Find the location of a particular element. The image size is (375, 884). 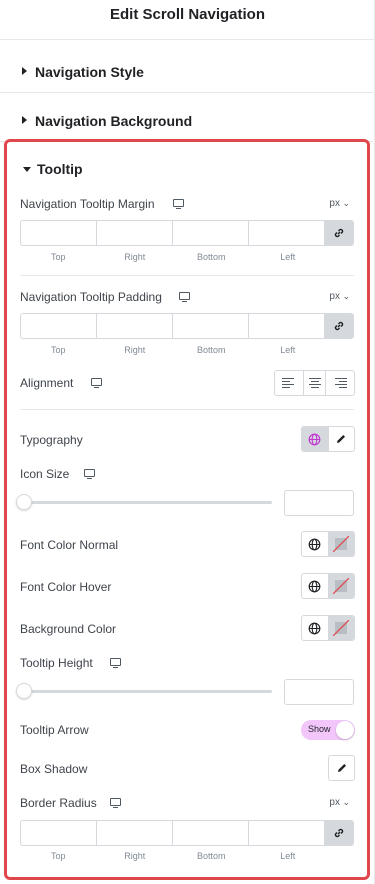

font-color-hover-controls is located at coordinates (328, 586).